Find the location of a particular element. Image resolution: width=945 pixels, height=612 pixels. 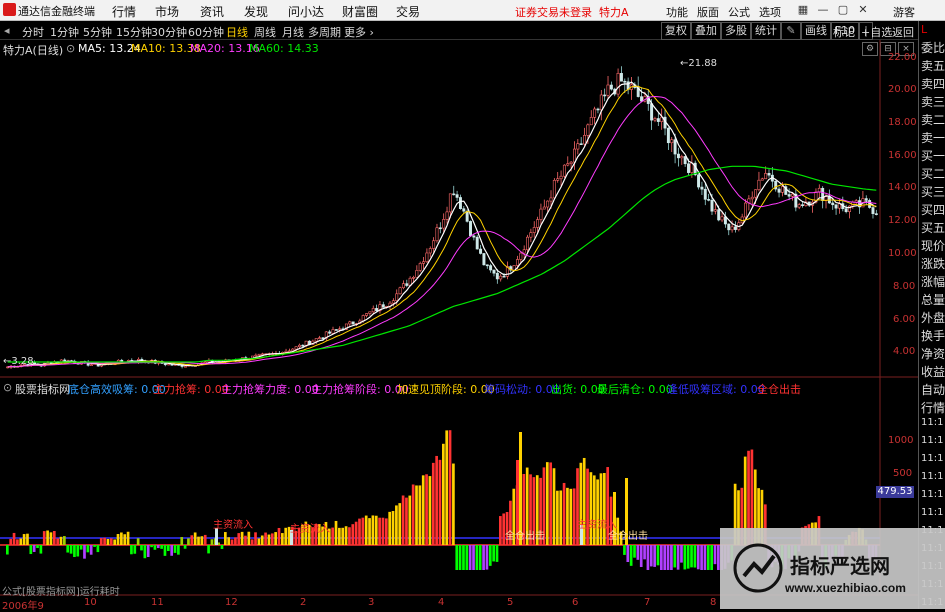

sidebar-item: 现价 is located at coordinates (933, 245).